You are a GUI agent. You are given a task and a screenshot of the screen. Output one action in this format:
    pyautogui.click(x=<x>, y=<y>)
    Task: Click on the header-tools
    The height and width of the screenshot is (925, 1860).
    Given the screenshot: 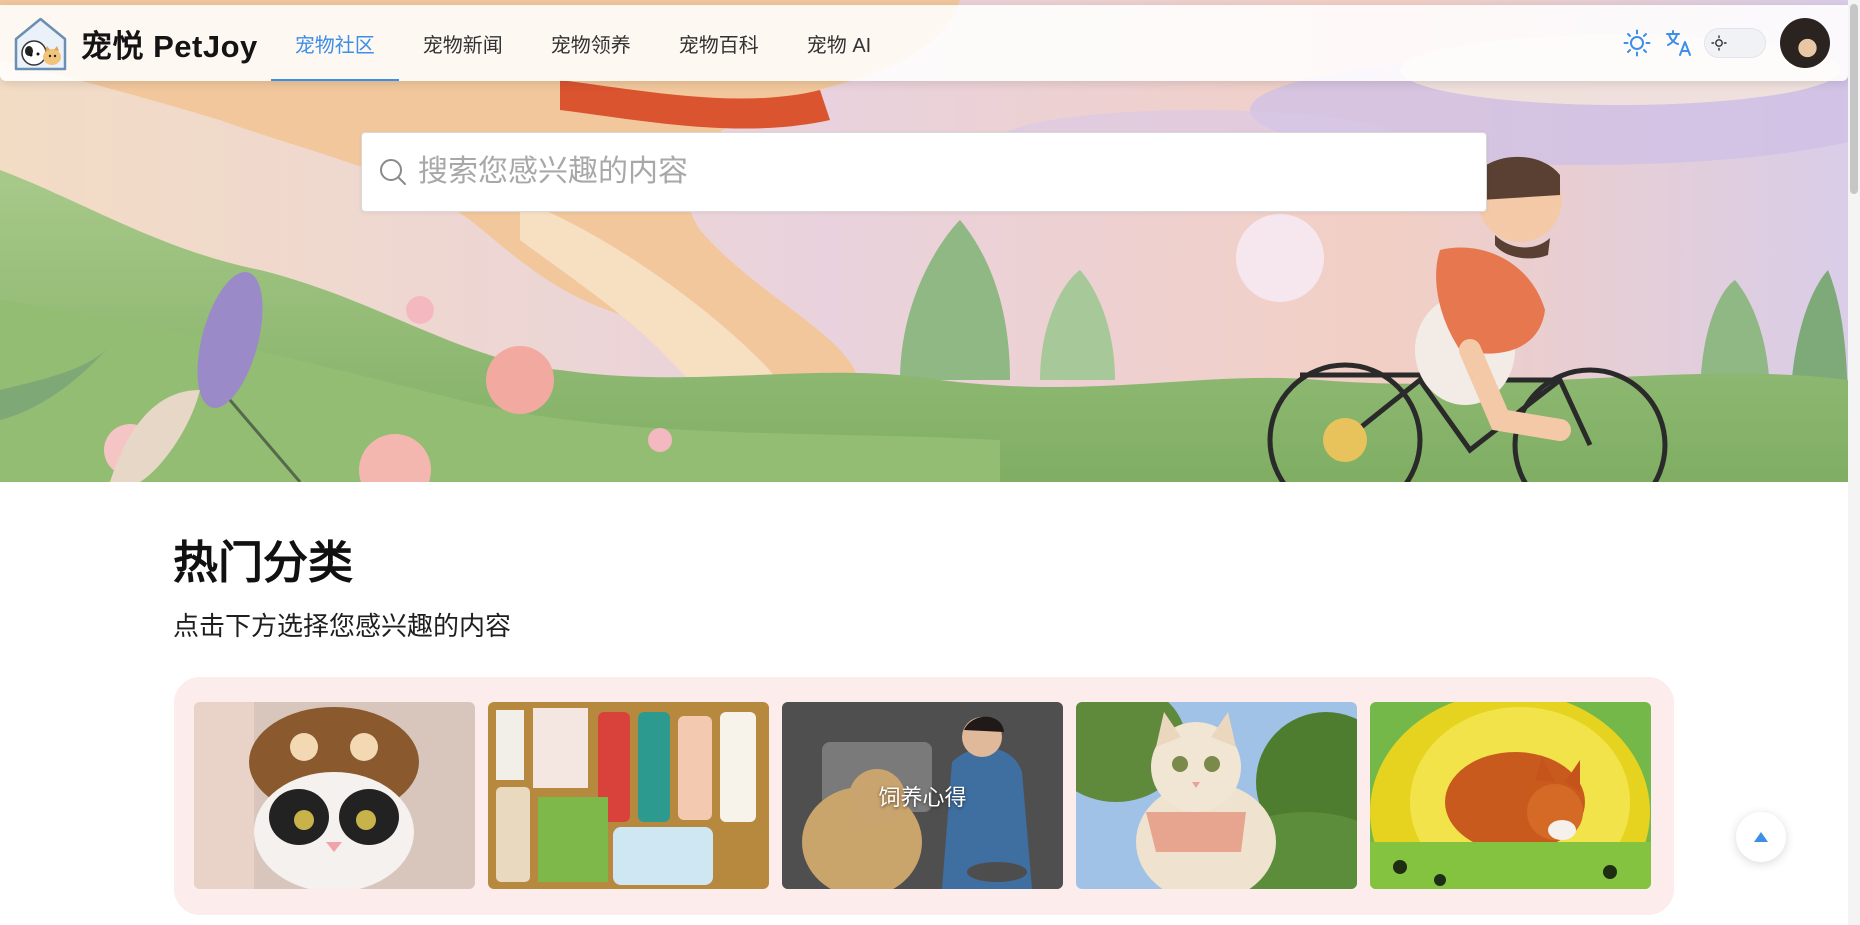 What is the action you would take?
    pyautogui.click(x=1720, y=43)
    